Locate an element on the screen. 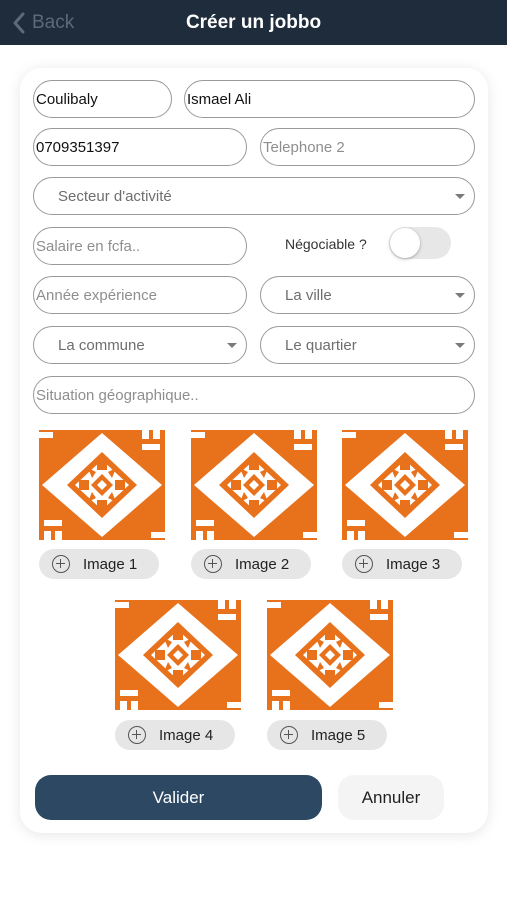 This screenshot has width=507, height=900. nom-input is located at coordinates (102, 99).